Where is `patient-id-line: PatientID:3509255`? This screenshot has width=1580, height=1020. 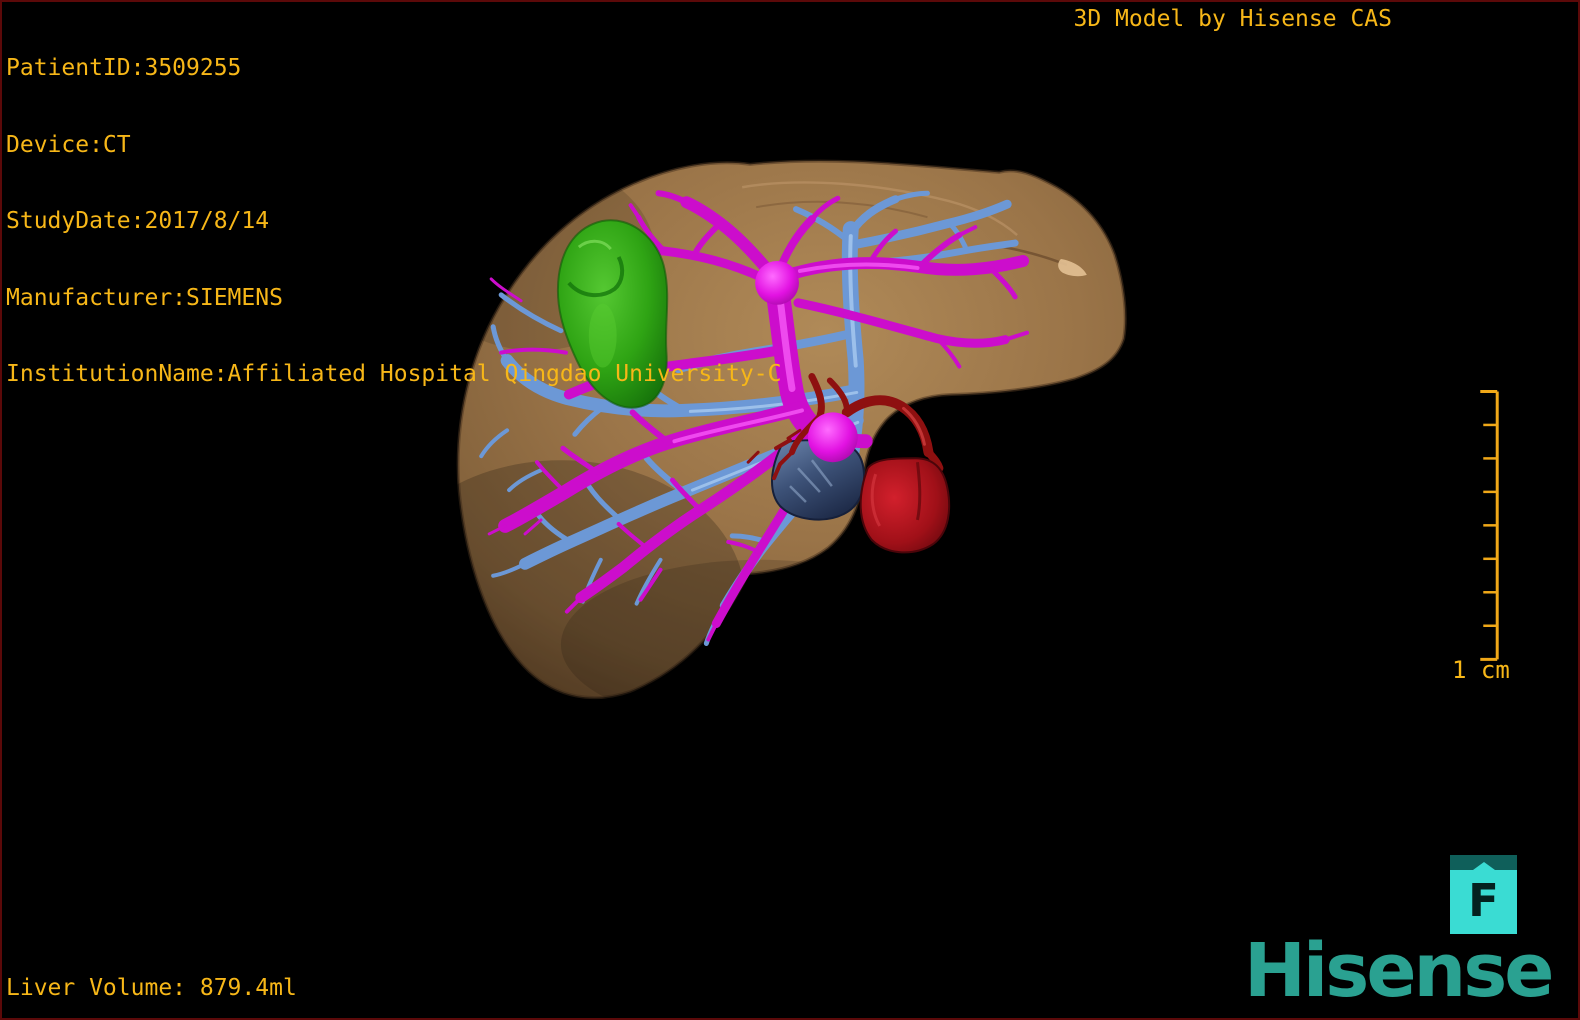
patient-id-line: PatientID:3509255 is located at coordinates (124, 68).